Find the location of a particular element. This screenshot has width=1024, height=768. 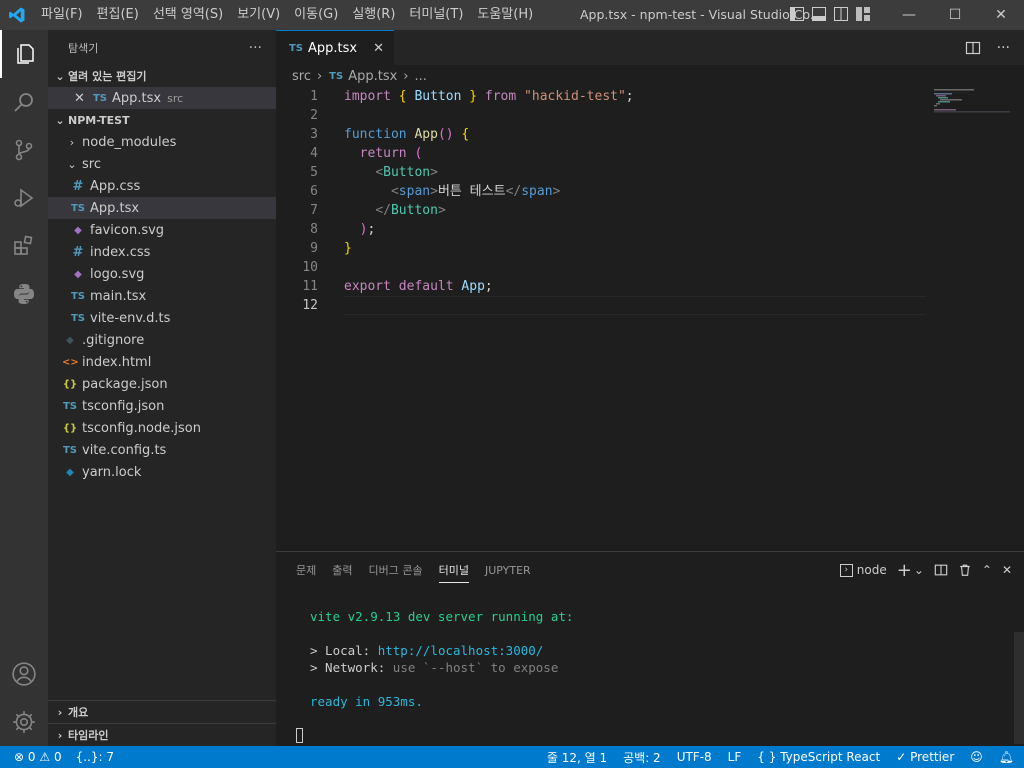

tab-debug-console: 디버그 콘솔 is located at coordinates (396, 570).